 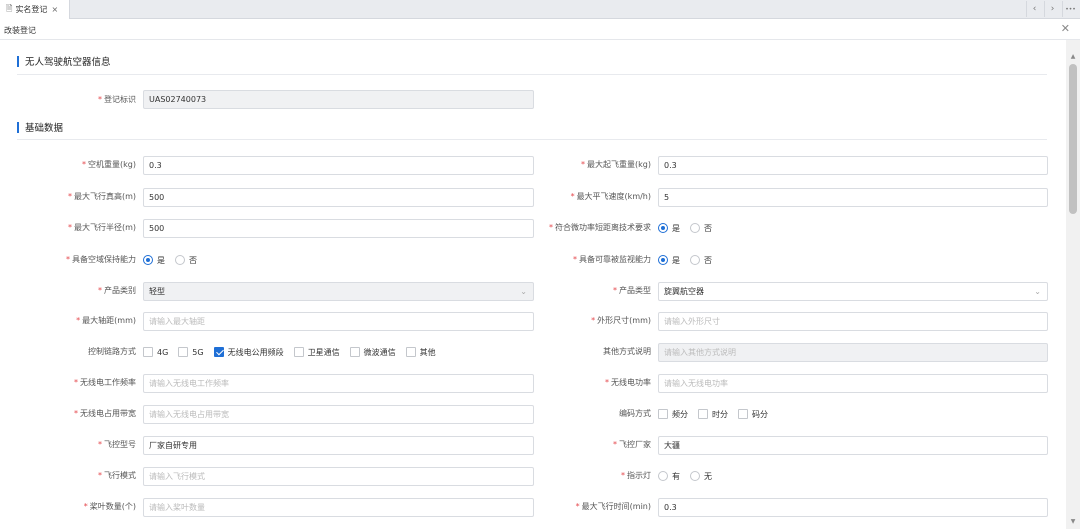 I want to click on indicator-radio-group: 有 无, so click(x=688, y=476).